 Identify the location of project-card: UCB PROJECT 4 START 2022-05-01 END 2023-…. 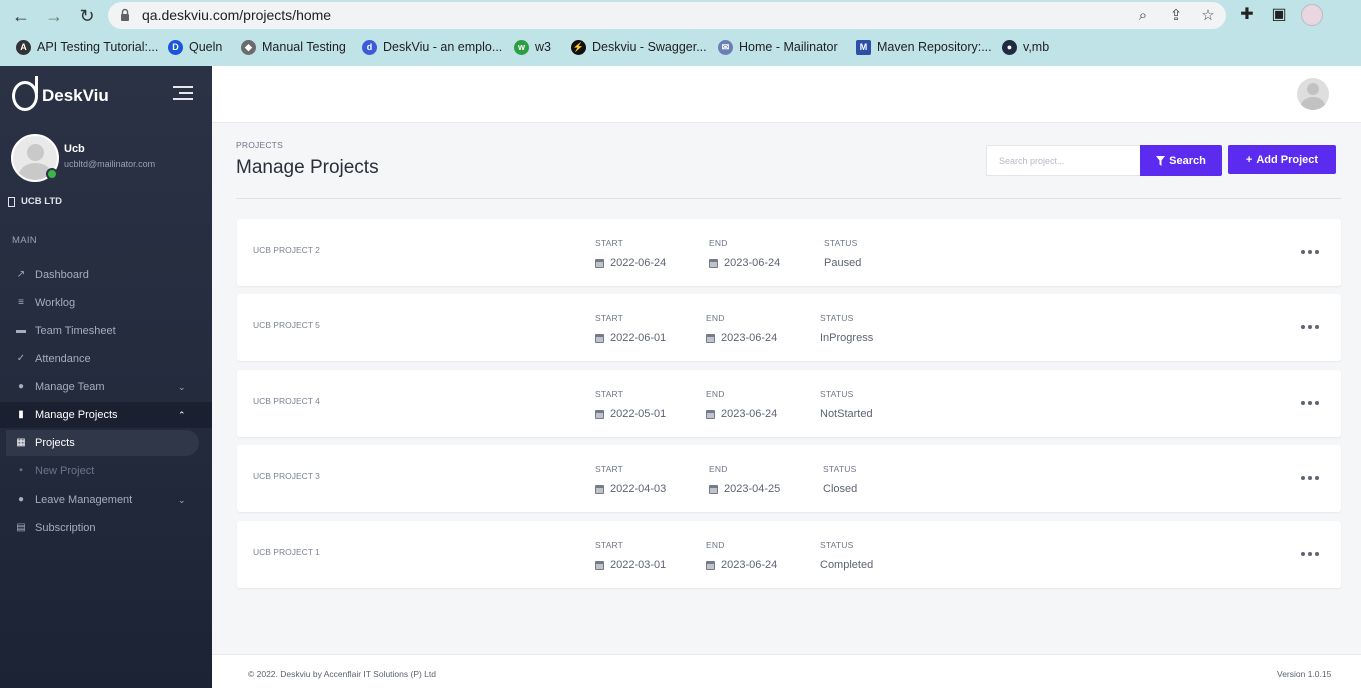
(789, 403).